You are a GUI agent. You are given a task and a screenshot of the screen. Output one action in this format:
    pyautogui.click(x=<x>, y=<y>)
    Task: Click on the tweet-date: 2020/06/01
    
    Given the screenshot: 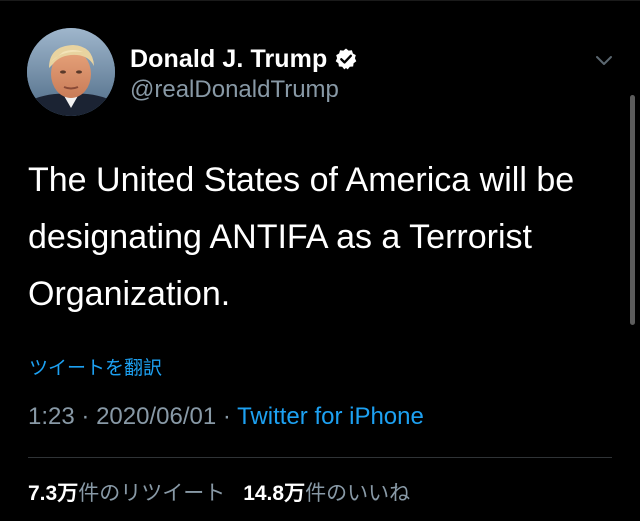 What is the action you would take?
    pyautogui.click(x=156, y=416)
    